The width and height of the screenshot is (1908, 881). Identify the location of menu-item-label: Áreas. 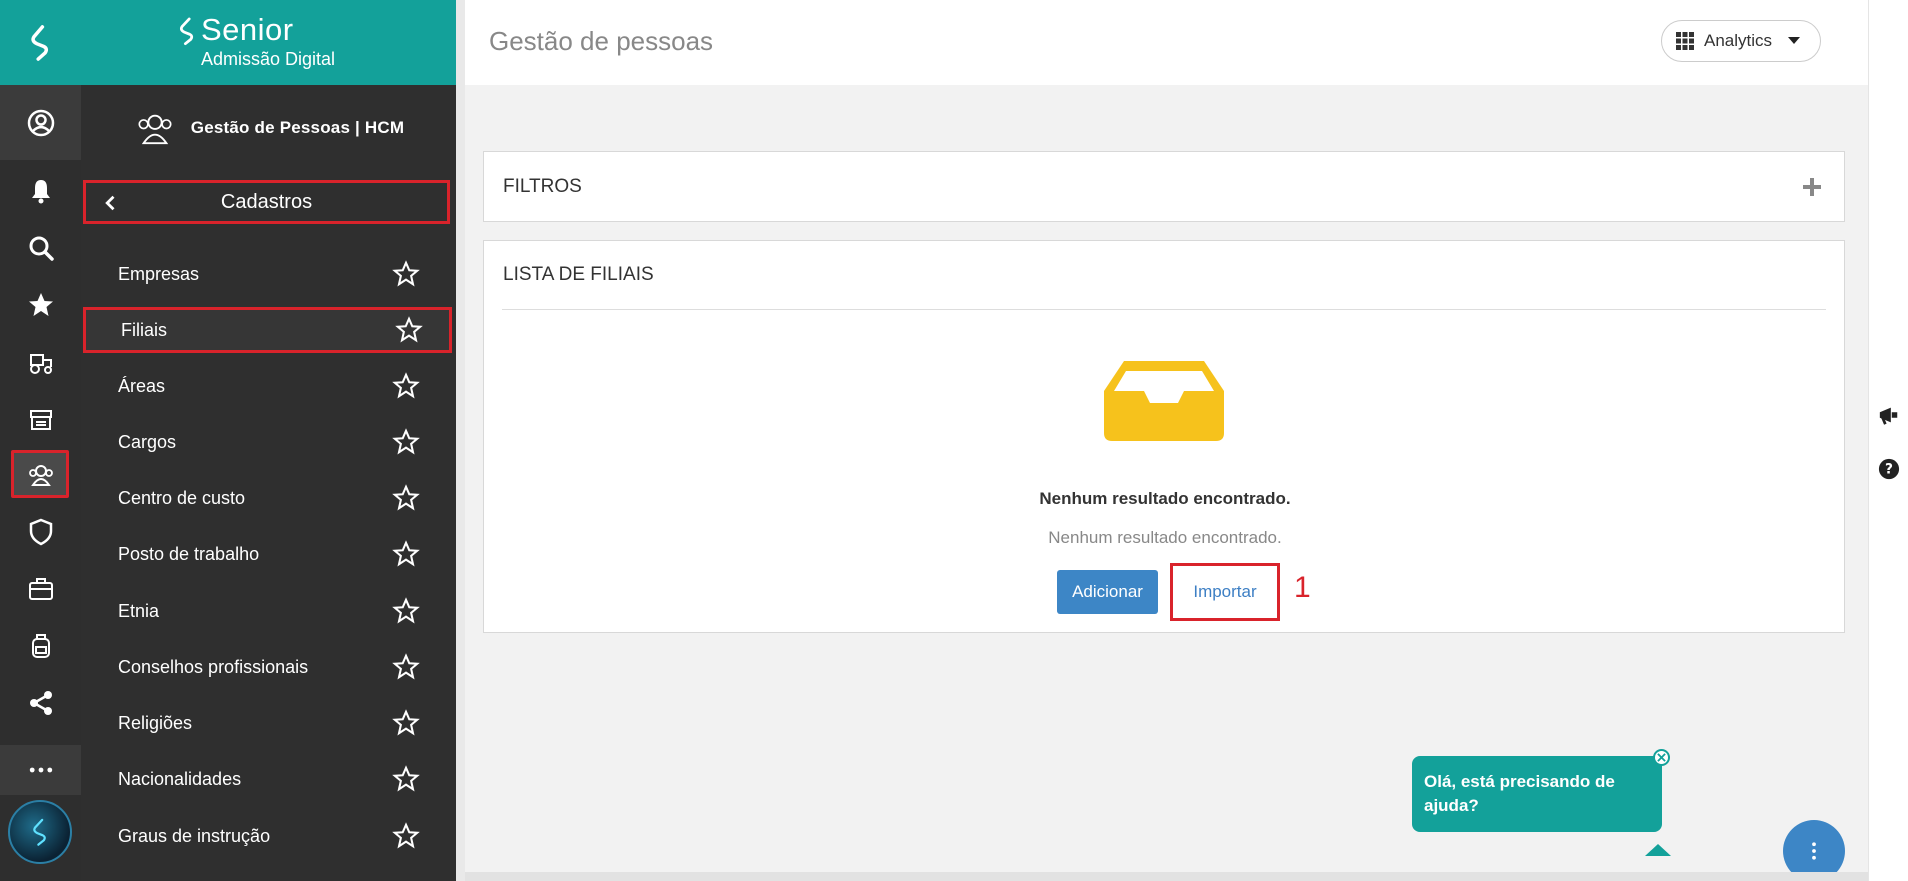
(142, 385).